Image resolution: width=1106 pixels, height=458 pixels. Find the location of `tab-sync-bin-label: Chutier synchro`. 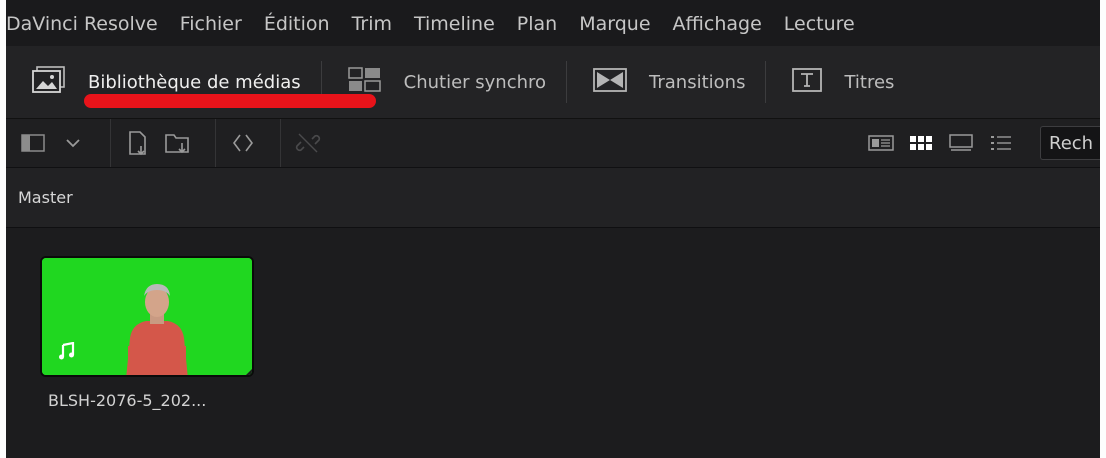

tab-sync-bin-label: Chutier synchro is located at coordinates (475, 82).